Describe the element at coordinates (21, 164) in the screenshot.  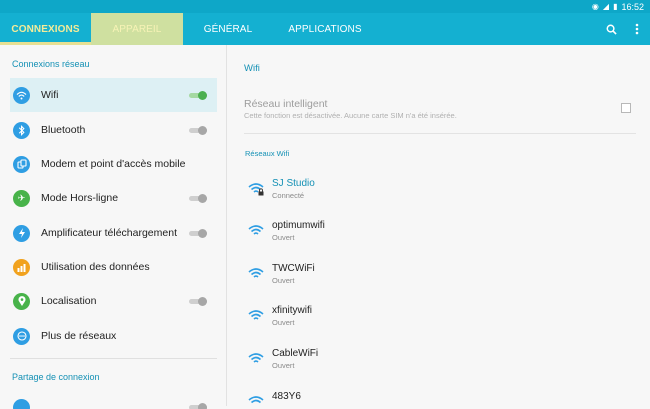
I see `hotspot-icon` at that location.